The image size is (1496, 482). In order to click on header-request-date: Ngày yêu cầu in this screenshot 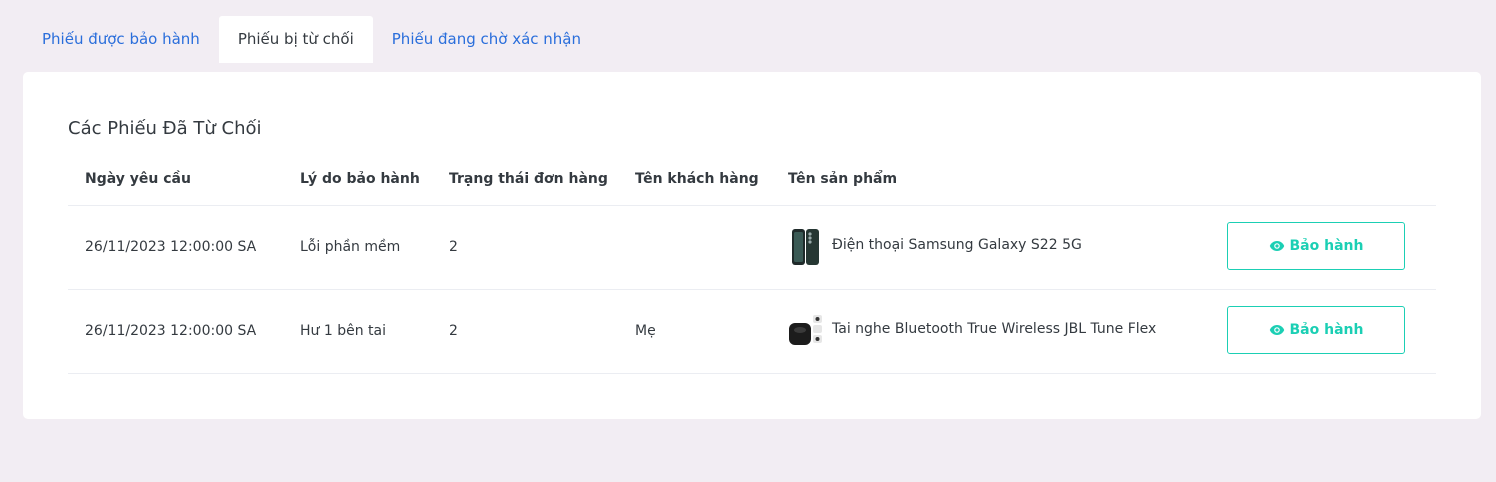, I will do `click(138, 179)`.